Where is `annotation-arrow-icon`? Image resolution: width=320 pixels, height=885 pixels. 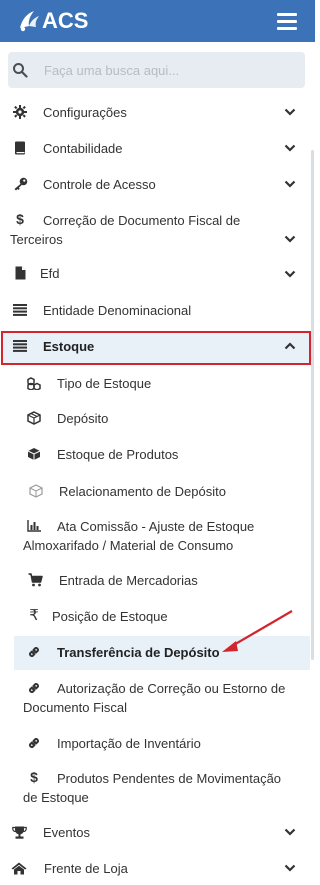 annotation-arrow-icon is located at coordinates (257, 631).